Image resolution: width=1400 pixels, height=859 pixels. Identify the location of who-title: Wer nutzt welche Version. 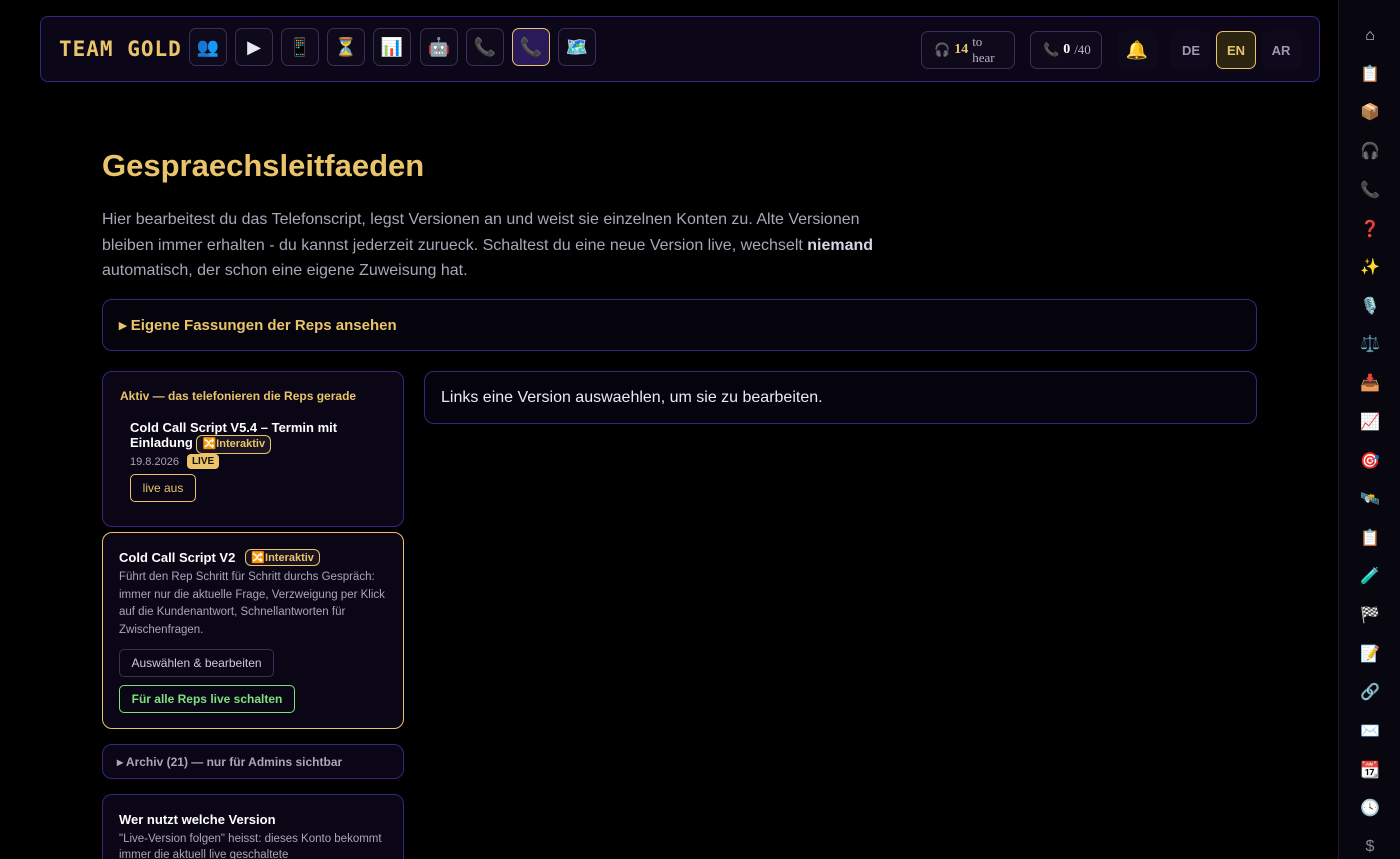
(197, 819).